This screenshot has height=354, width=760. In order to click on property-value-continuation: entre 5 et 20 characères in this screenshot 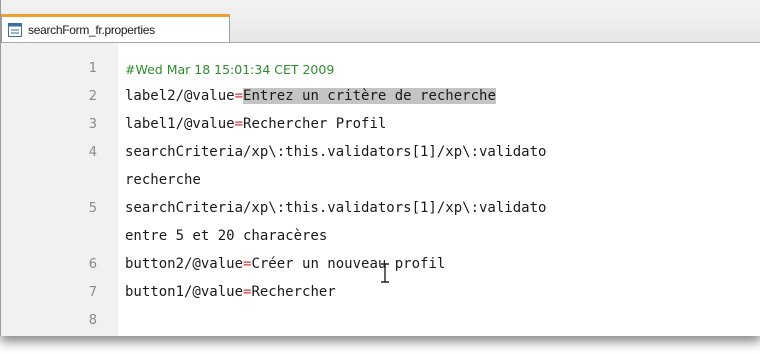, I will do `click(226, 236)`.